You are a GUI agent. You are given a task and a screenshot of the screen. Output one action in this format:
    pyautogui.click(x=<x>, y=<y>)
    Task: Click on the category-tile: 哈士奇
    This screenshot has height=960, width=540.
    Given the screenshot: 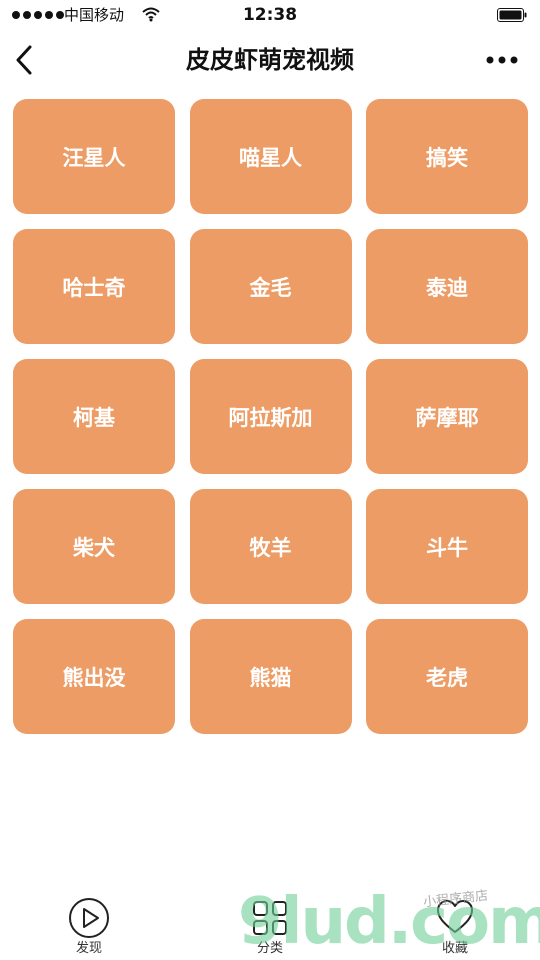 What is the action you would take?
    pyautogui.click(x=94, y=286)
    